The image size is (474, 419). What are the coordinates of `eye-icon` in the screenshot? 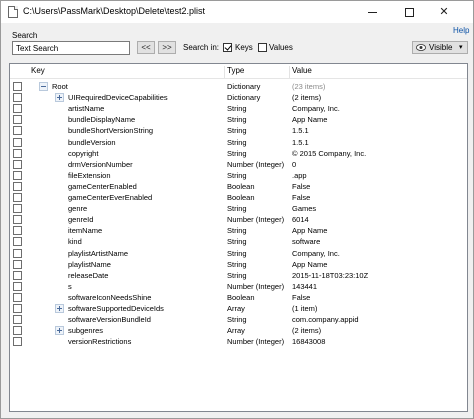 It's located at (421, 47).